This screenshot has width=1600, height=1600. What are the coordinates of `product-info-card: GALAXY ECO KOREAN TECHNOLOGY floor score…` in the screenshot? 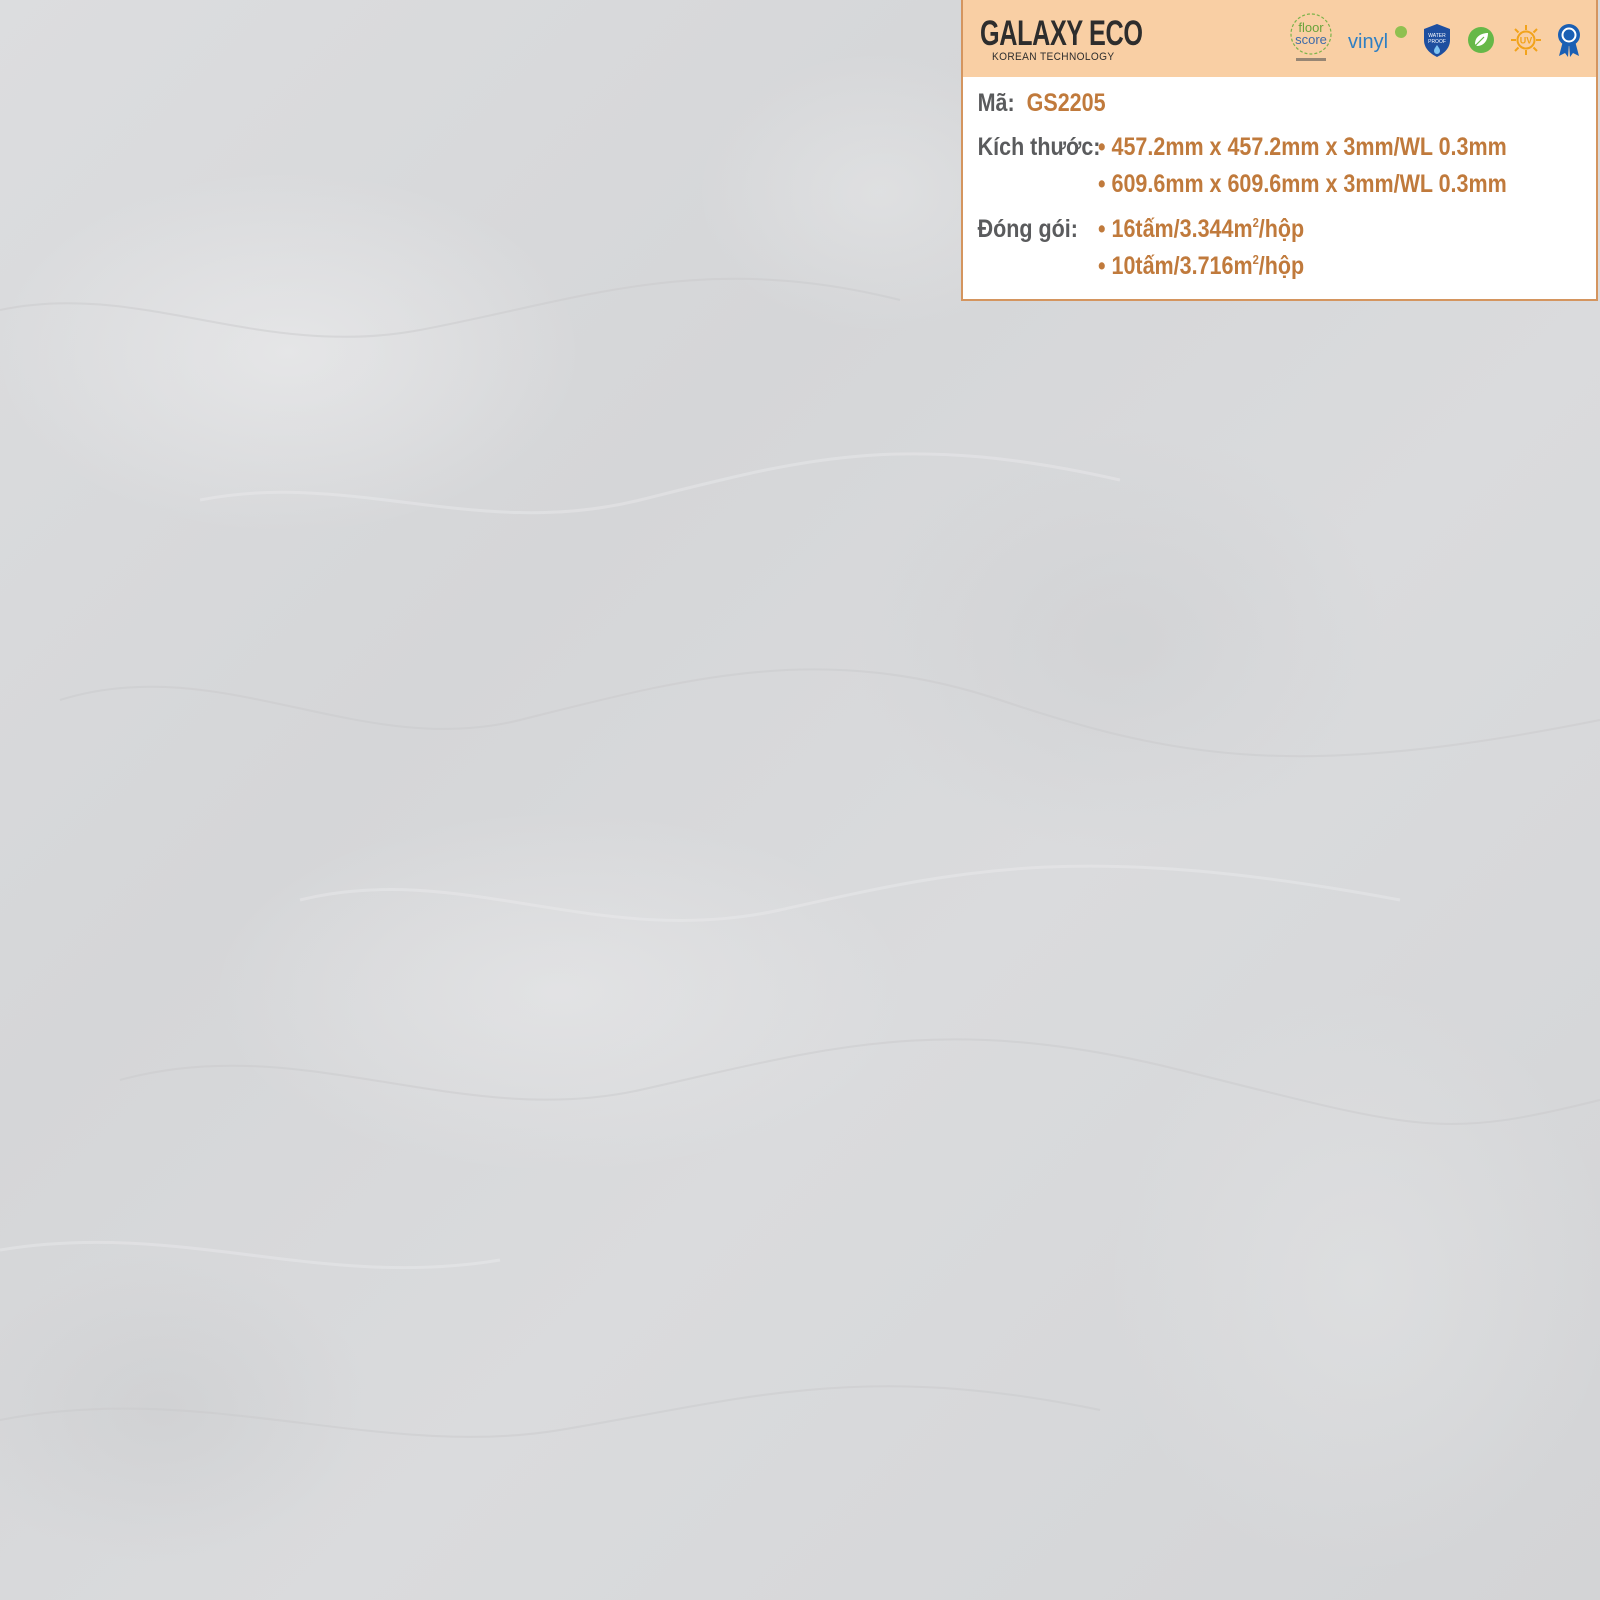 It's located at (1279, 150).